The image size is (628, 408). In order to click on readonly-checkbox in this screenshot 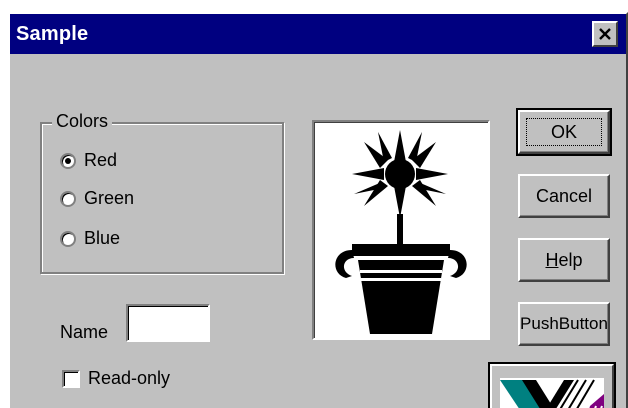, I will do `click(71, 378)`.